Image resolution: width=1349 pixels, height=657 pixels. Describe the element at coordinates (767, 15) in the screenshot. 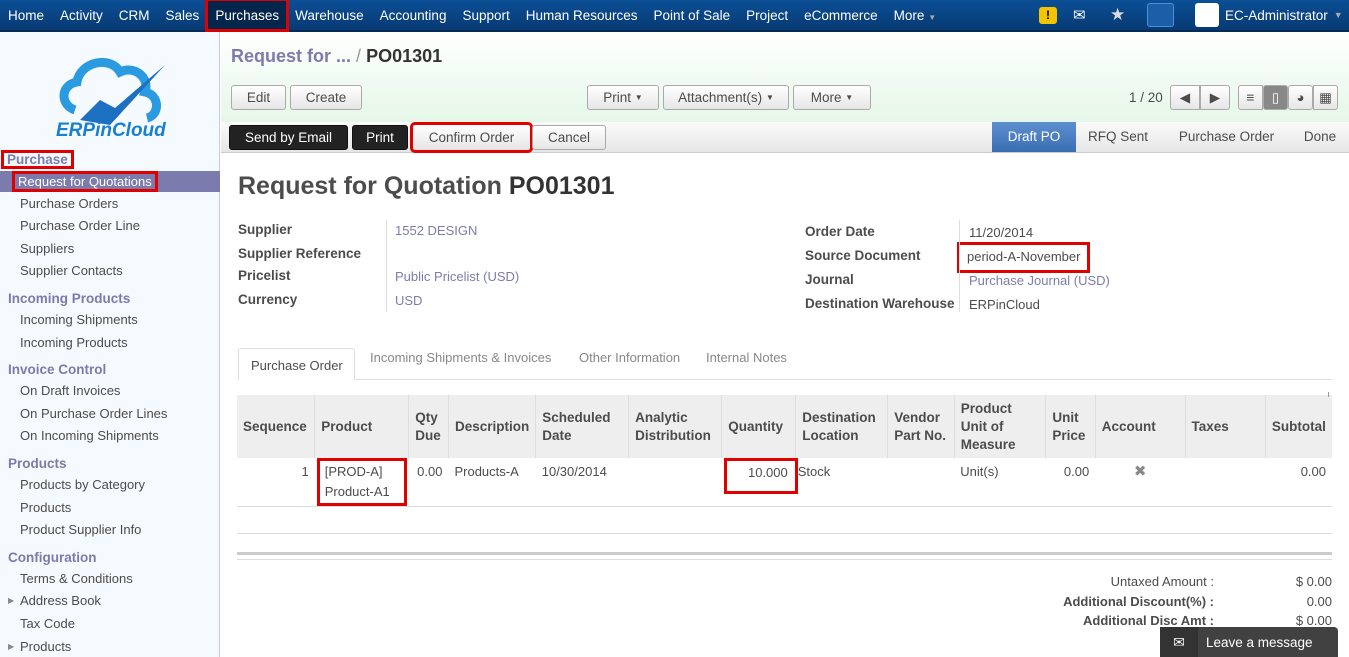

I see `nav-project: Project` at that location.